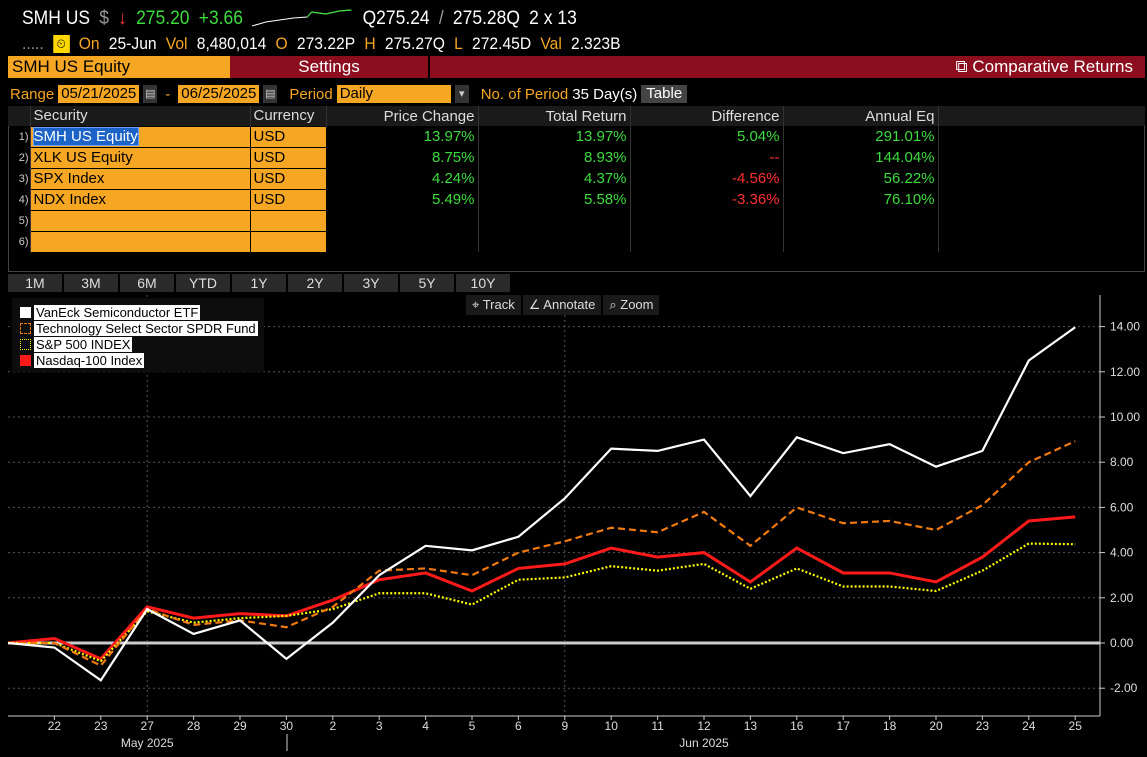  Describe the element at coordinates (1125, 372) in the screenshot. I see `y-tick-label: 12.00` at that location.